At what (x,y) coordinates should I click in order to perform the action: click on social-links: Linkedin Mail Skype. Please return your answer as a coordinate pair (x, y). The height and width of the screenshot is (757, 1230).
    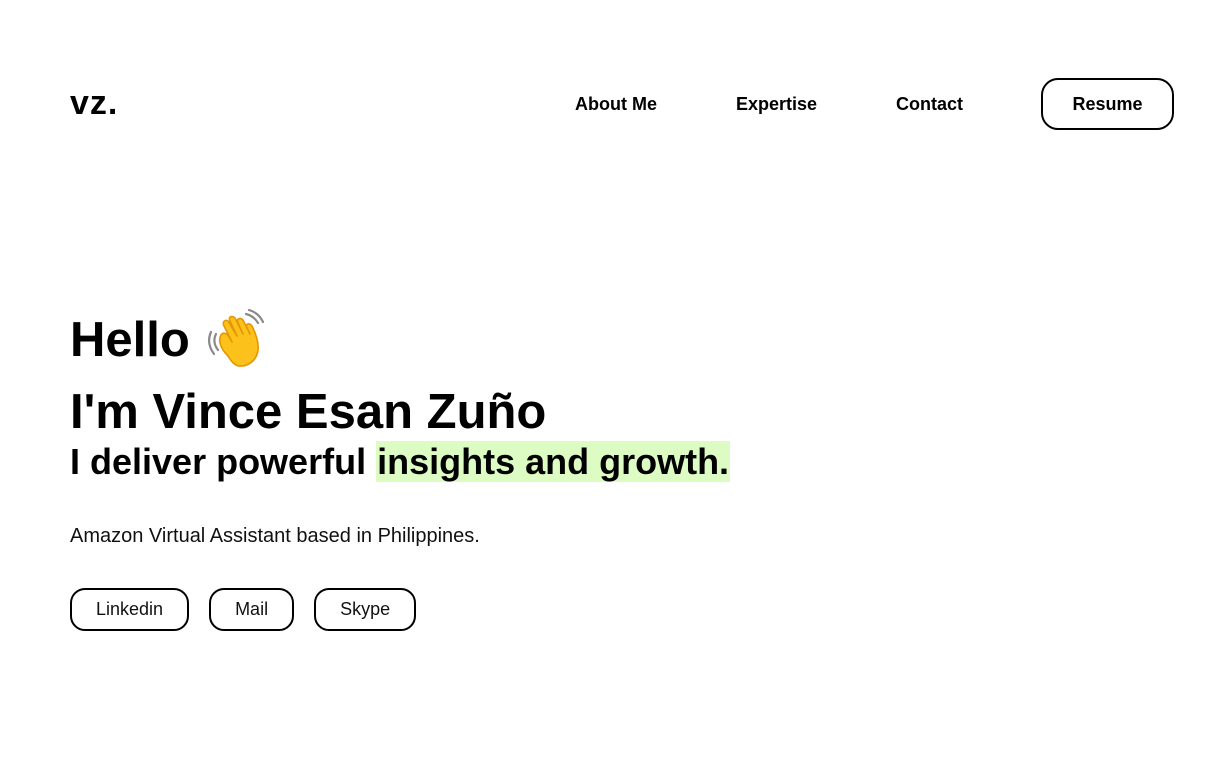
    Looking at the image, I should click on (400, 609).